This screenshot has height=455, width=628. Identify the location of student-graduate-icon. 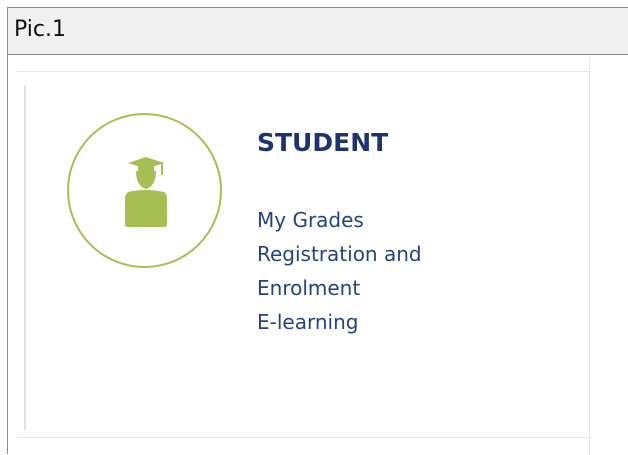
(146, 192).